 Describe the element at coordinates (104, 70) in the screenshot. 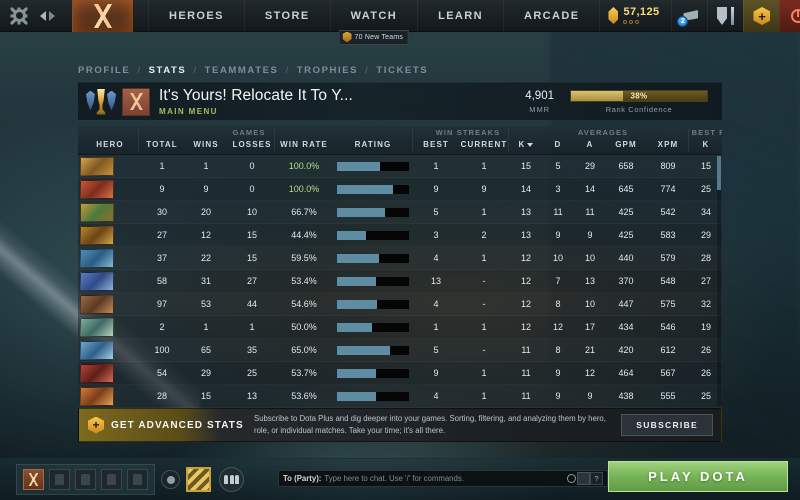

I see `breadcrumb-item-profile: PROFILE` at that location.